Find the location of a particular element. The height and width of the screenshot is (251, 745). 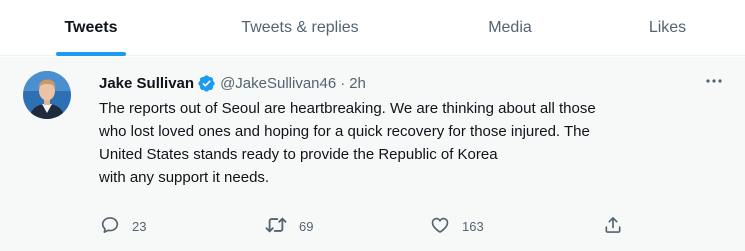

reply-button: 23 is located at coordinates (123, 226).